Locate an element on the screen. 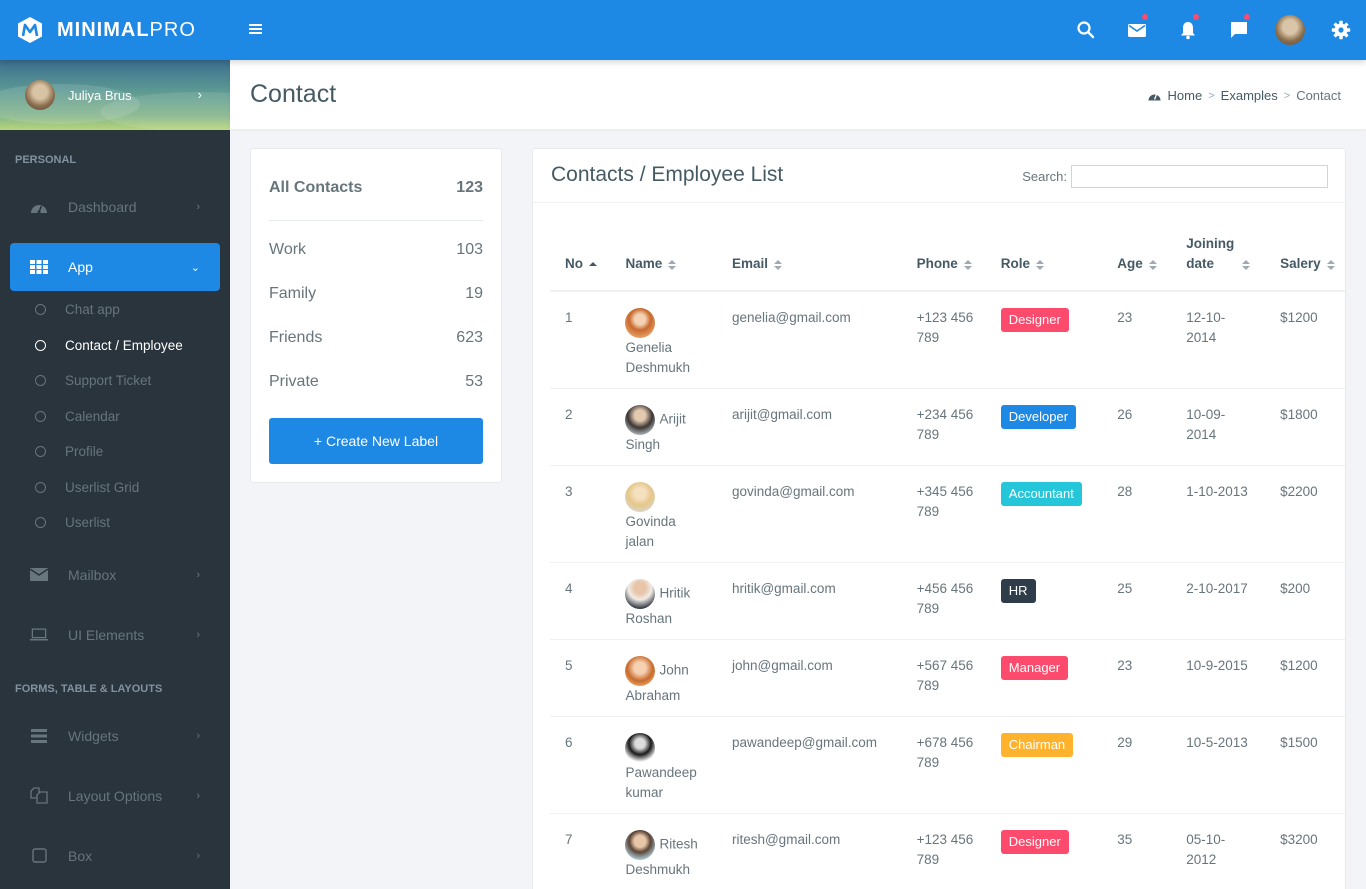 This screenshot has height=889, width=1366. submenu-item-userlist: Userlist is located at coordinates (115, 523).